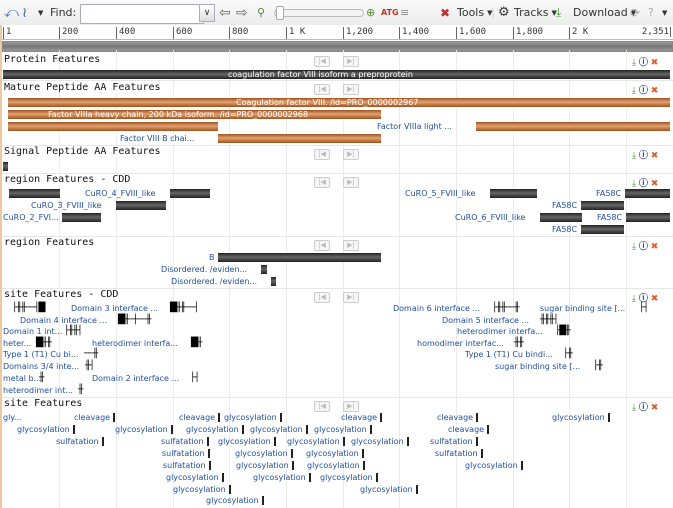 The width and height of the screenshot is (673, 508). I want to click on zoom-slider-handle, so click(280, 13).